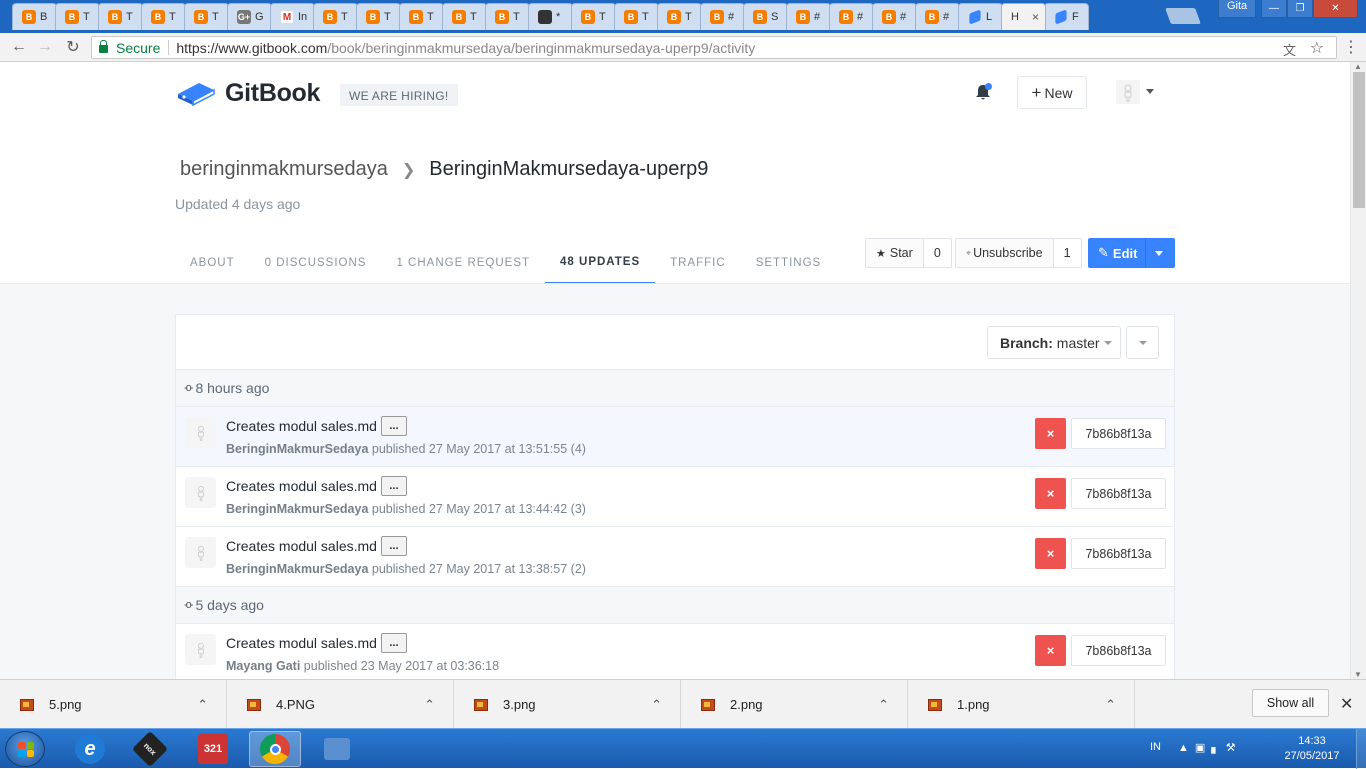 Image resolution: width=1366 pixels, height=769 pixels. I want to click on back-icon: ←, so click(19, 47).